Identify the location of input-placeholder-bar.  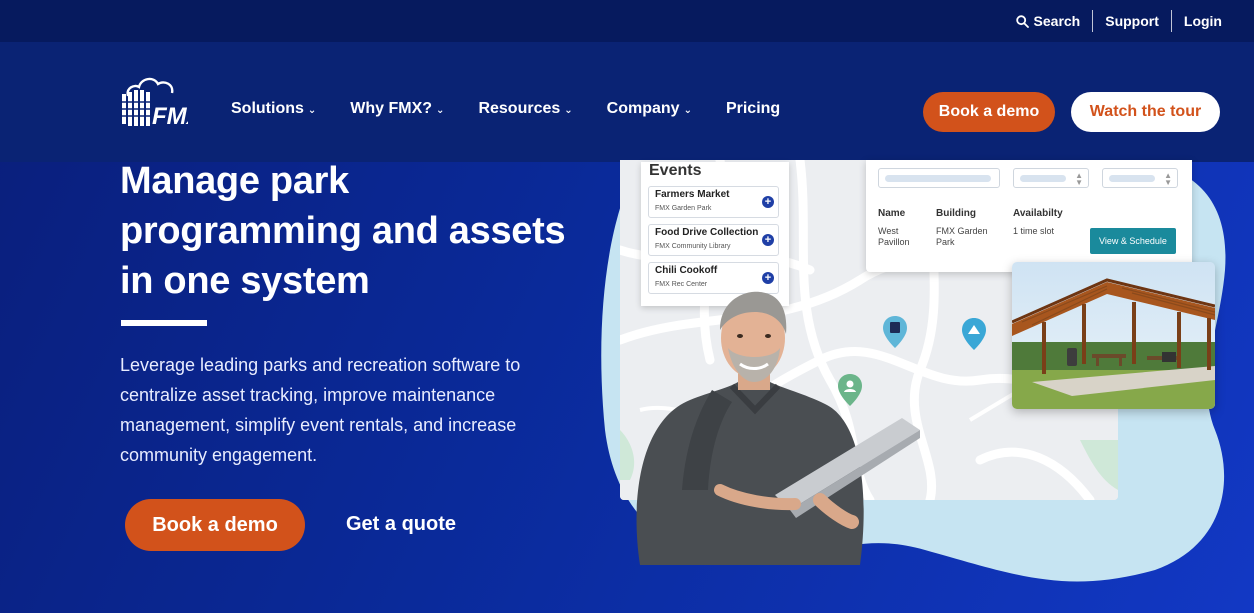
(938, 178).